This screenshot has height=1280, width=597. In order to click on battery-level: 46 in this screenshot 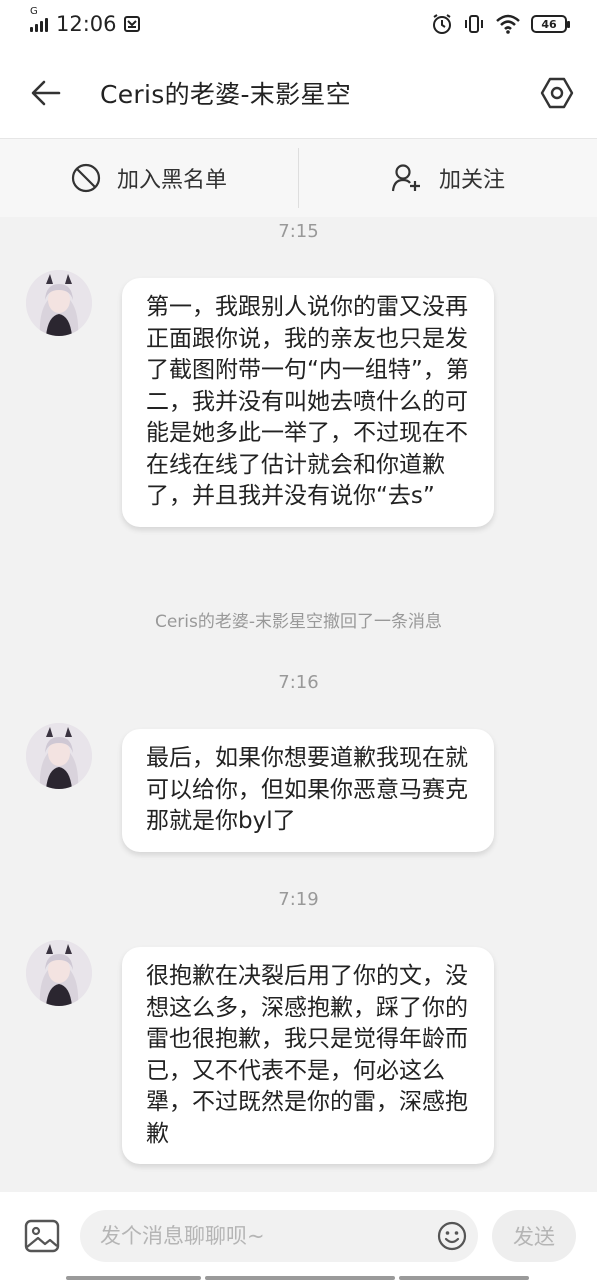, I will do `click(549, 24)`.